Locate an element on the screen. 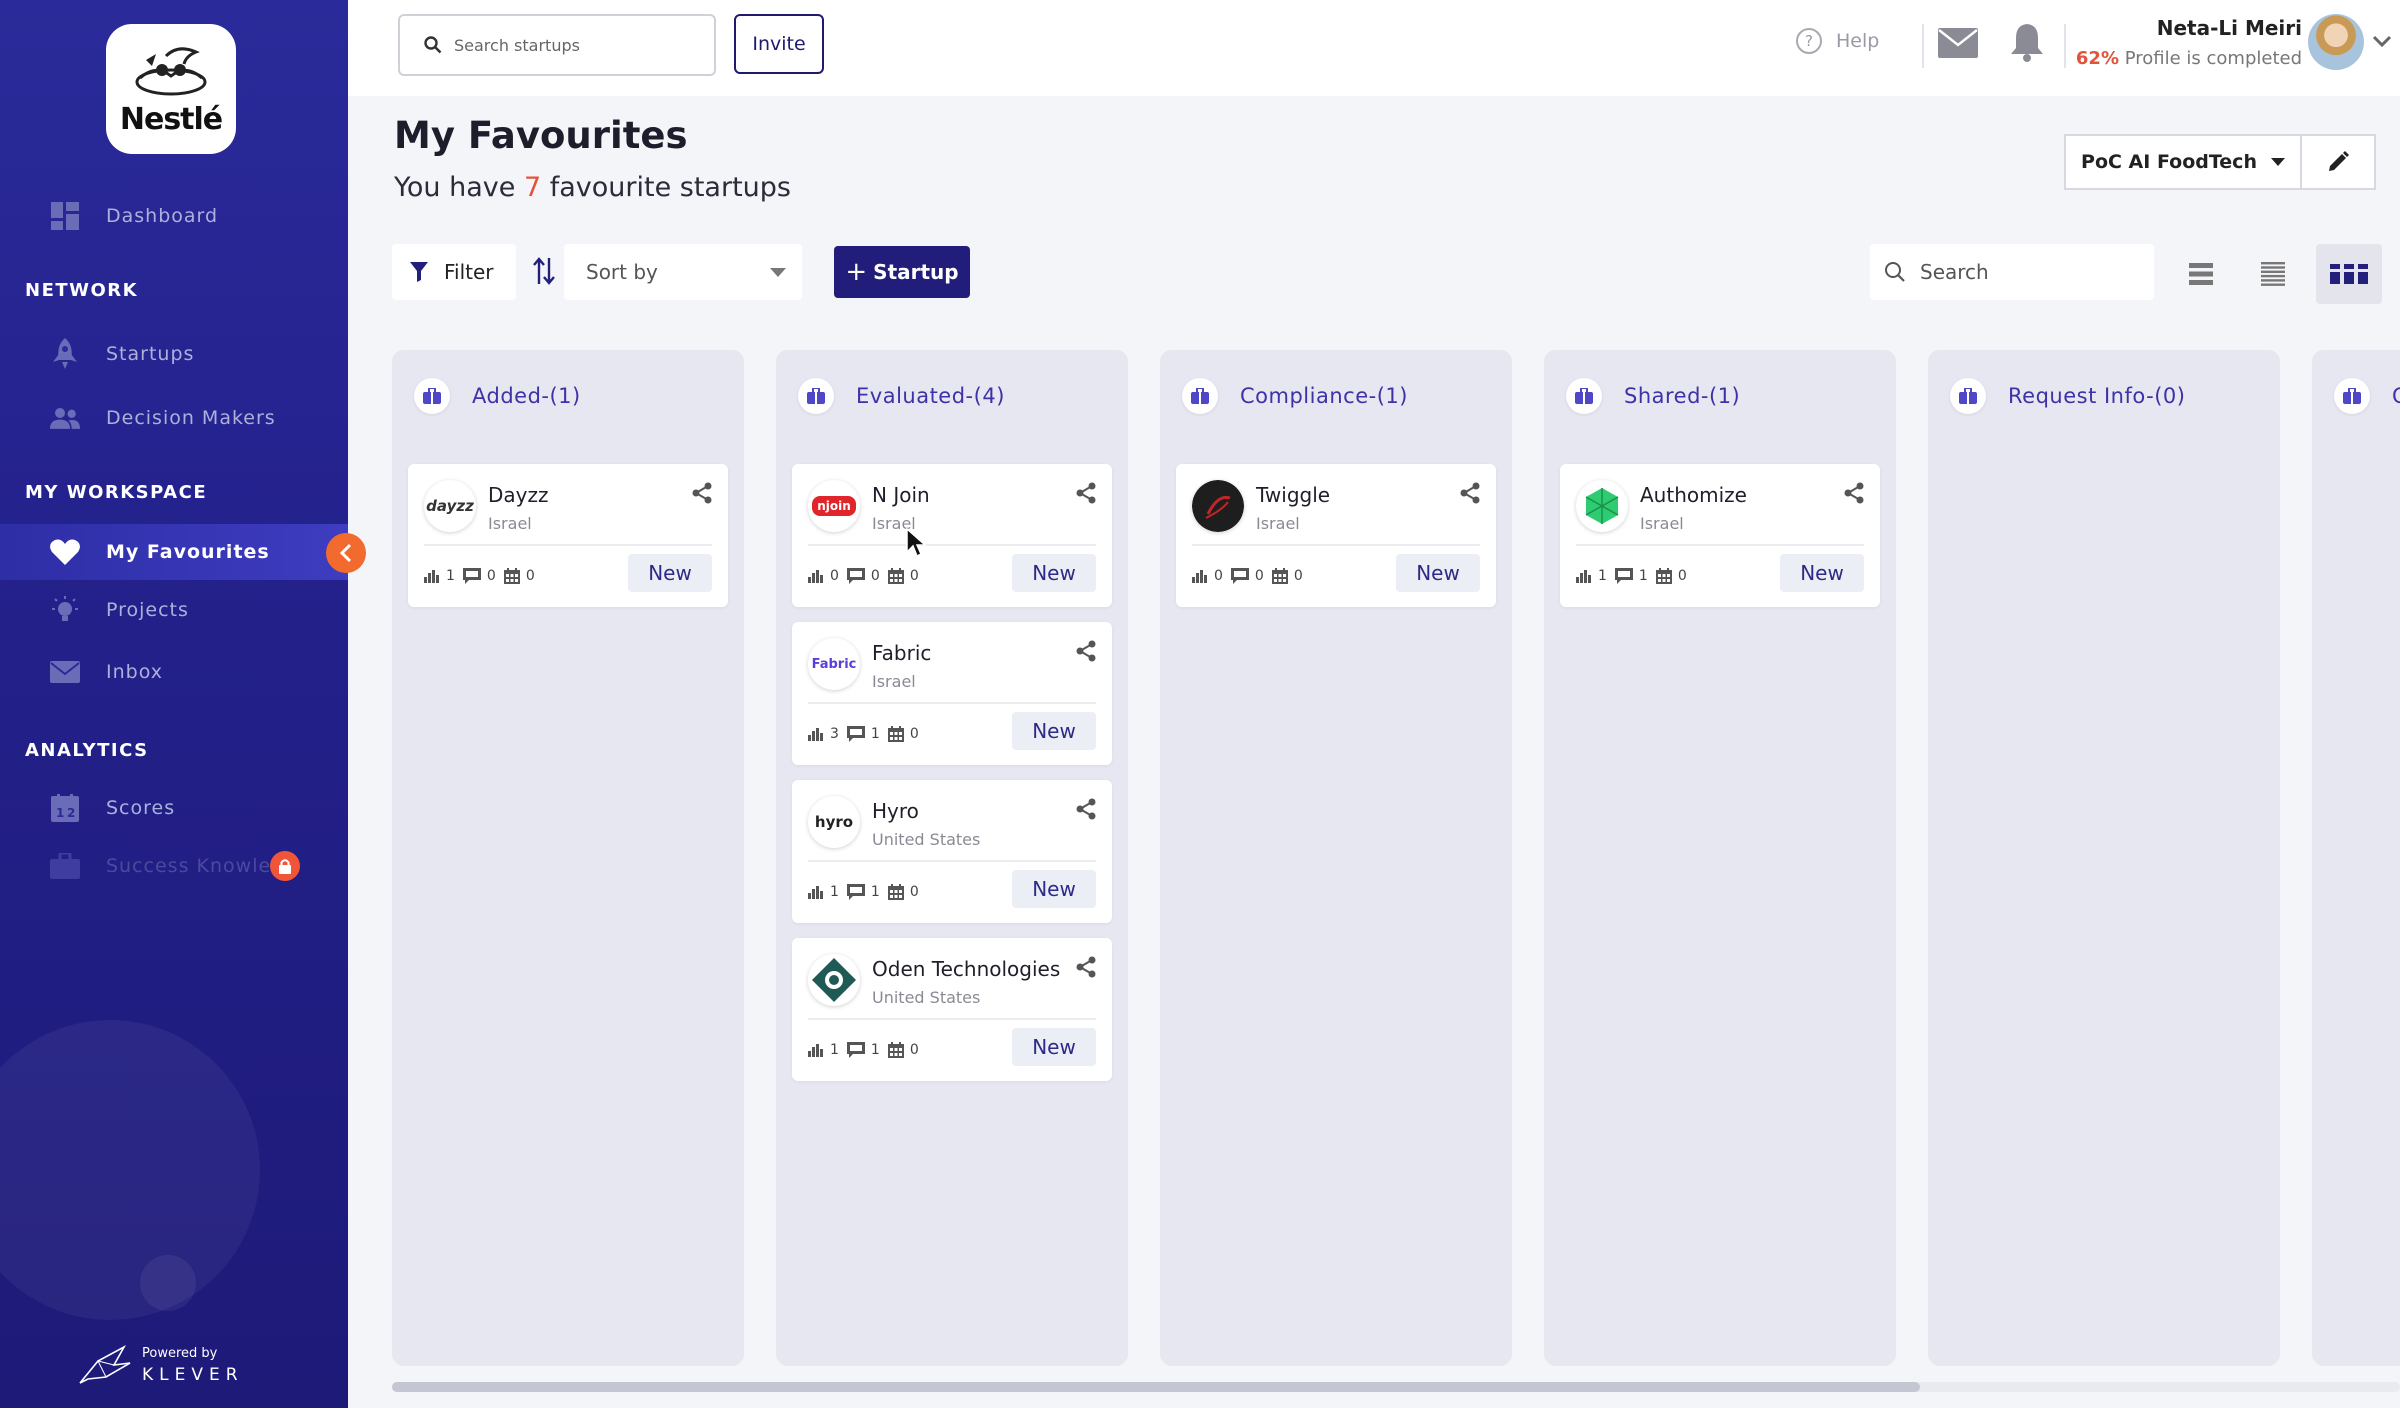 The width and height of the screenshot is (2400, 1408). startup-logo: hyro is located at coordinates (834, 822).